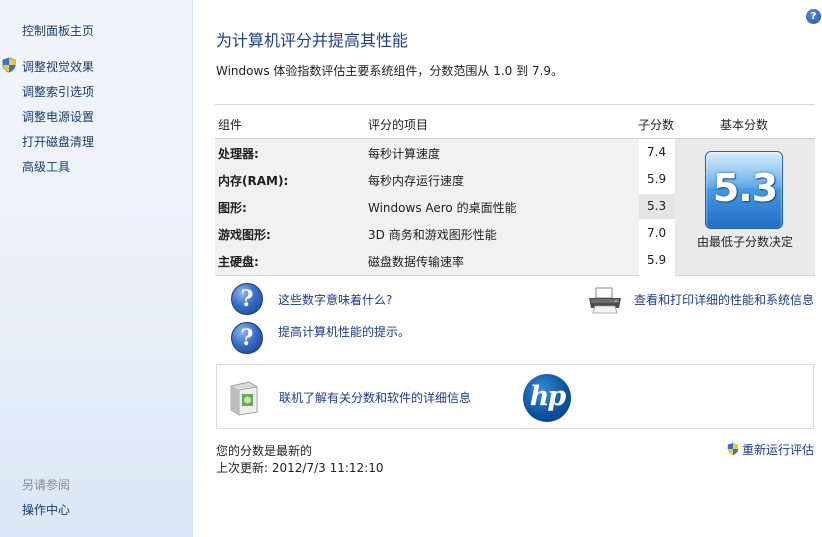  I want to click on subscore: 7.4, so click(657, 152).